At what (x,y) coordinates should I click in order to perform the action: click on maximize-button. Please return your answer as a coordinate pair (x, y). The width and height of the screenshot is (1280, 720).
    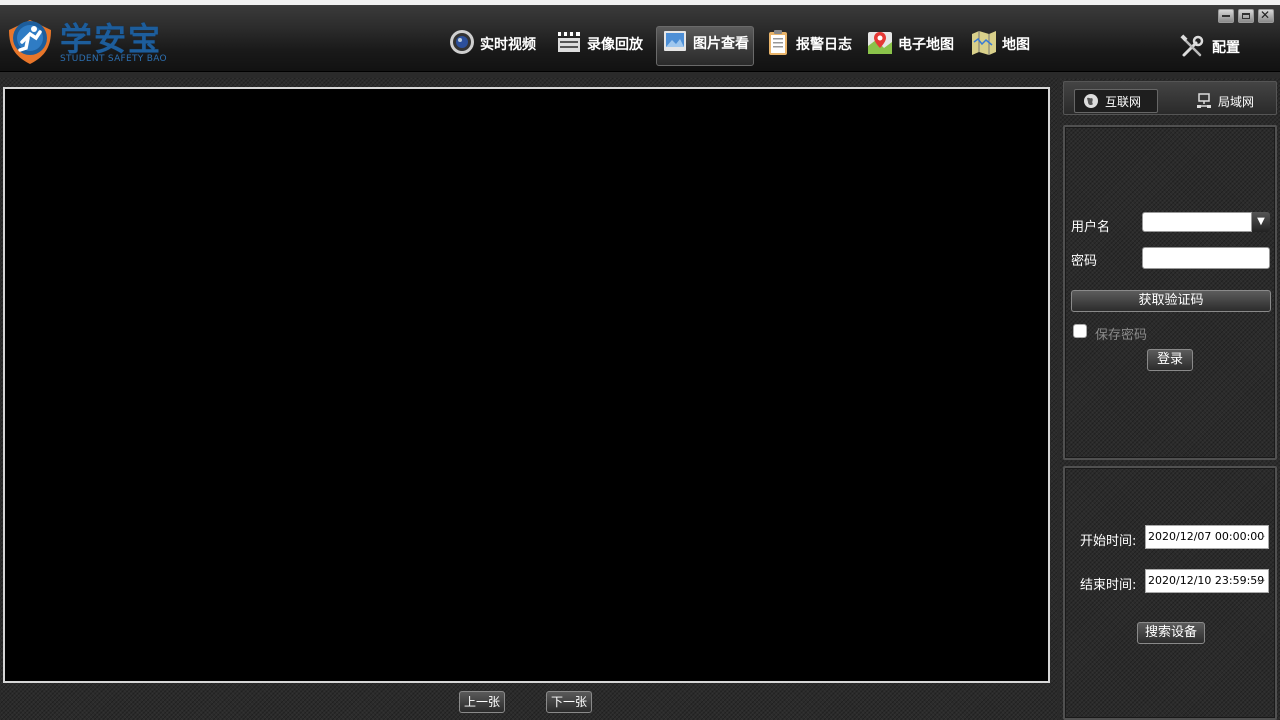
    Looking at the image, I should click on (1246, 16).